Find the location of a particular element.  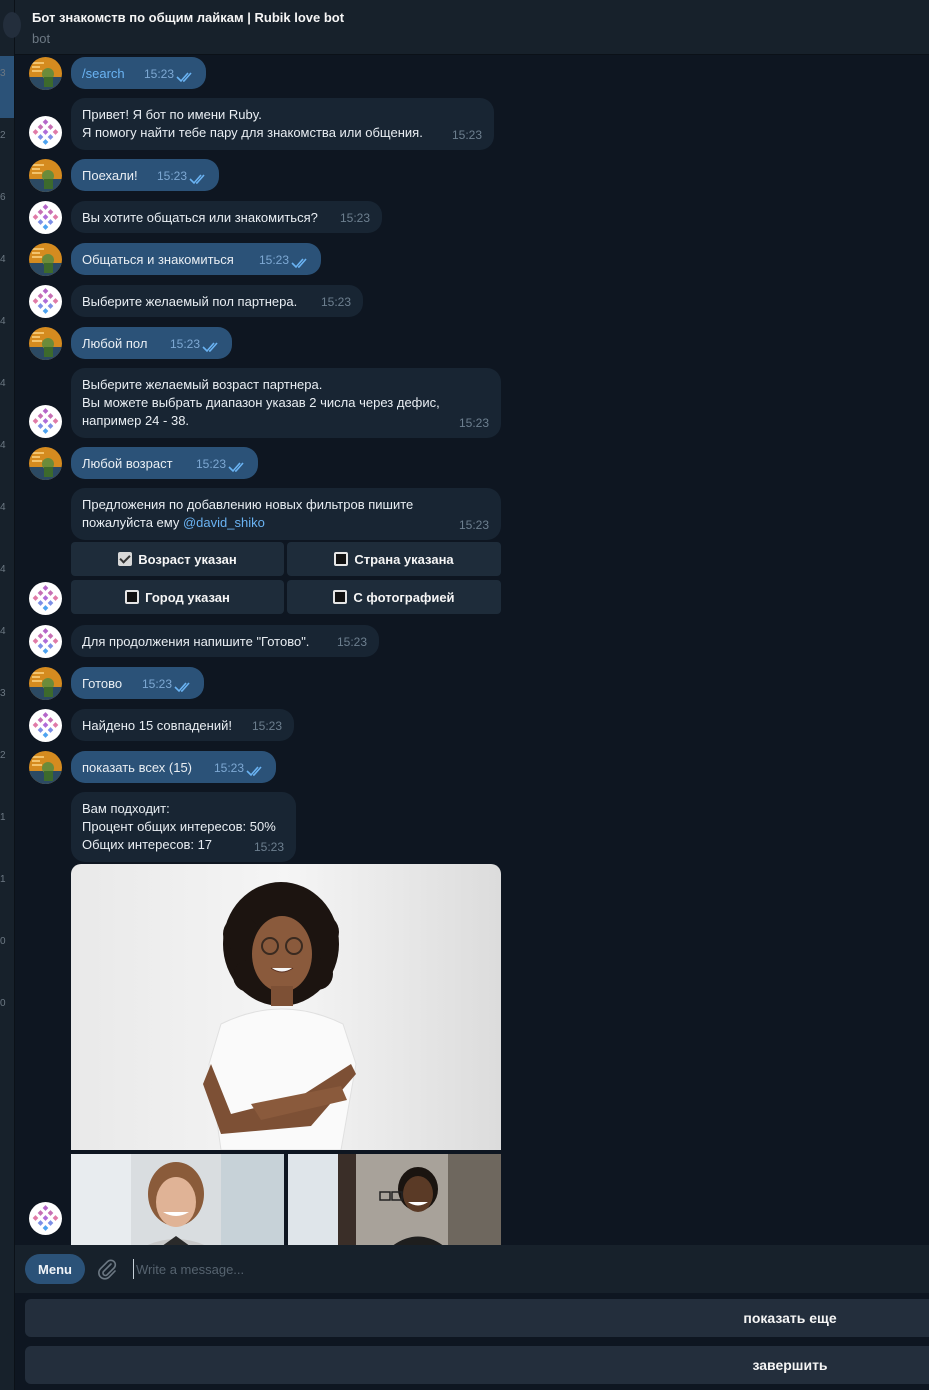

avatar is located at coordinates (12, 25).